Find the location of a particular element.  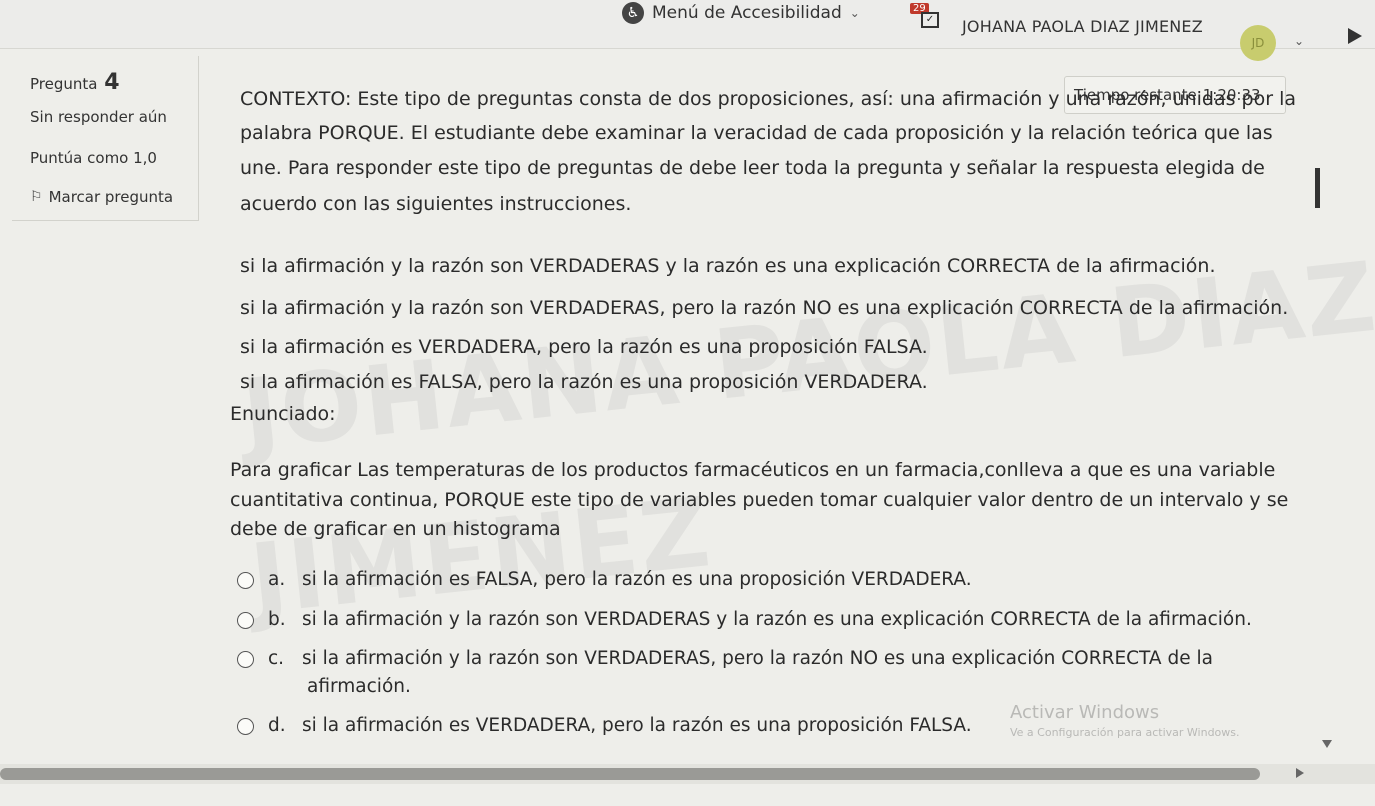

option-text-continuation: afirmación. is located at coordinates (359, 686).